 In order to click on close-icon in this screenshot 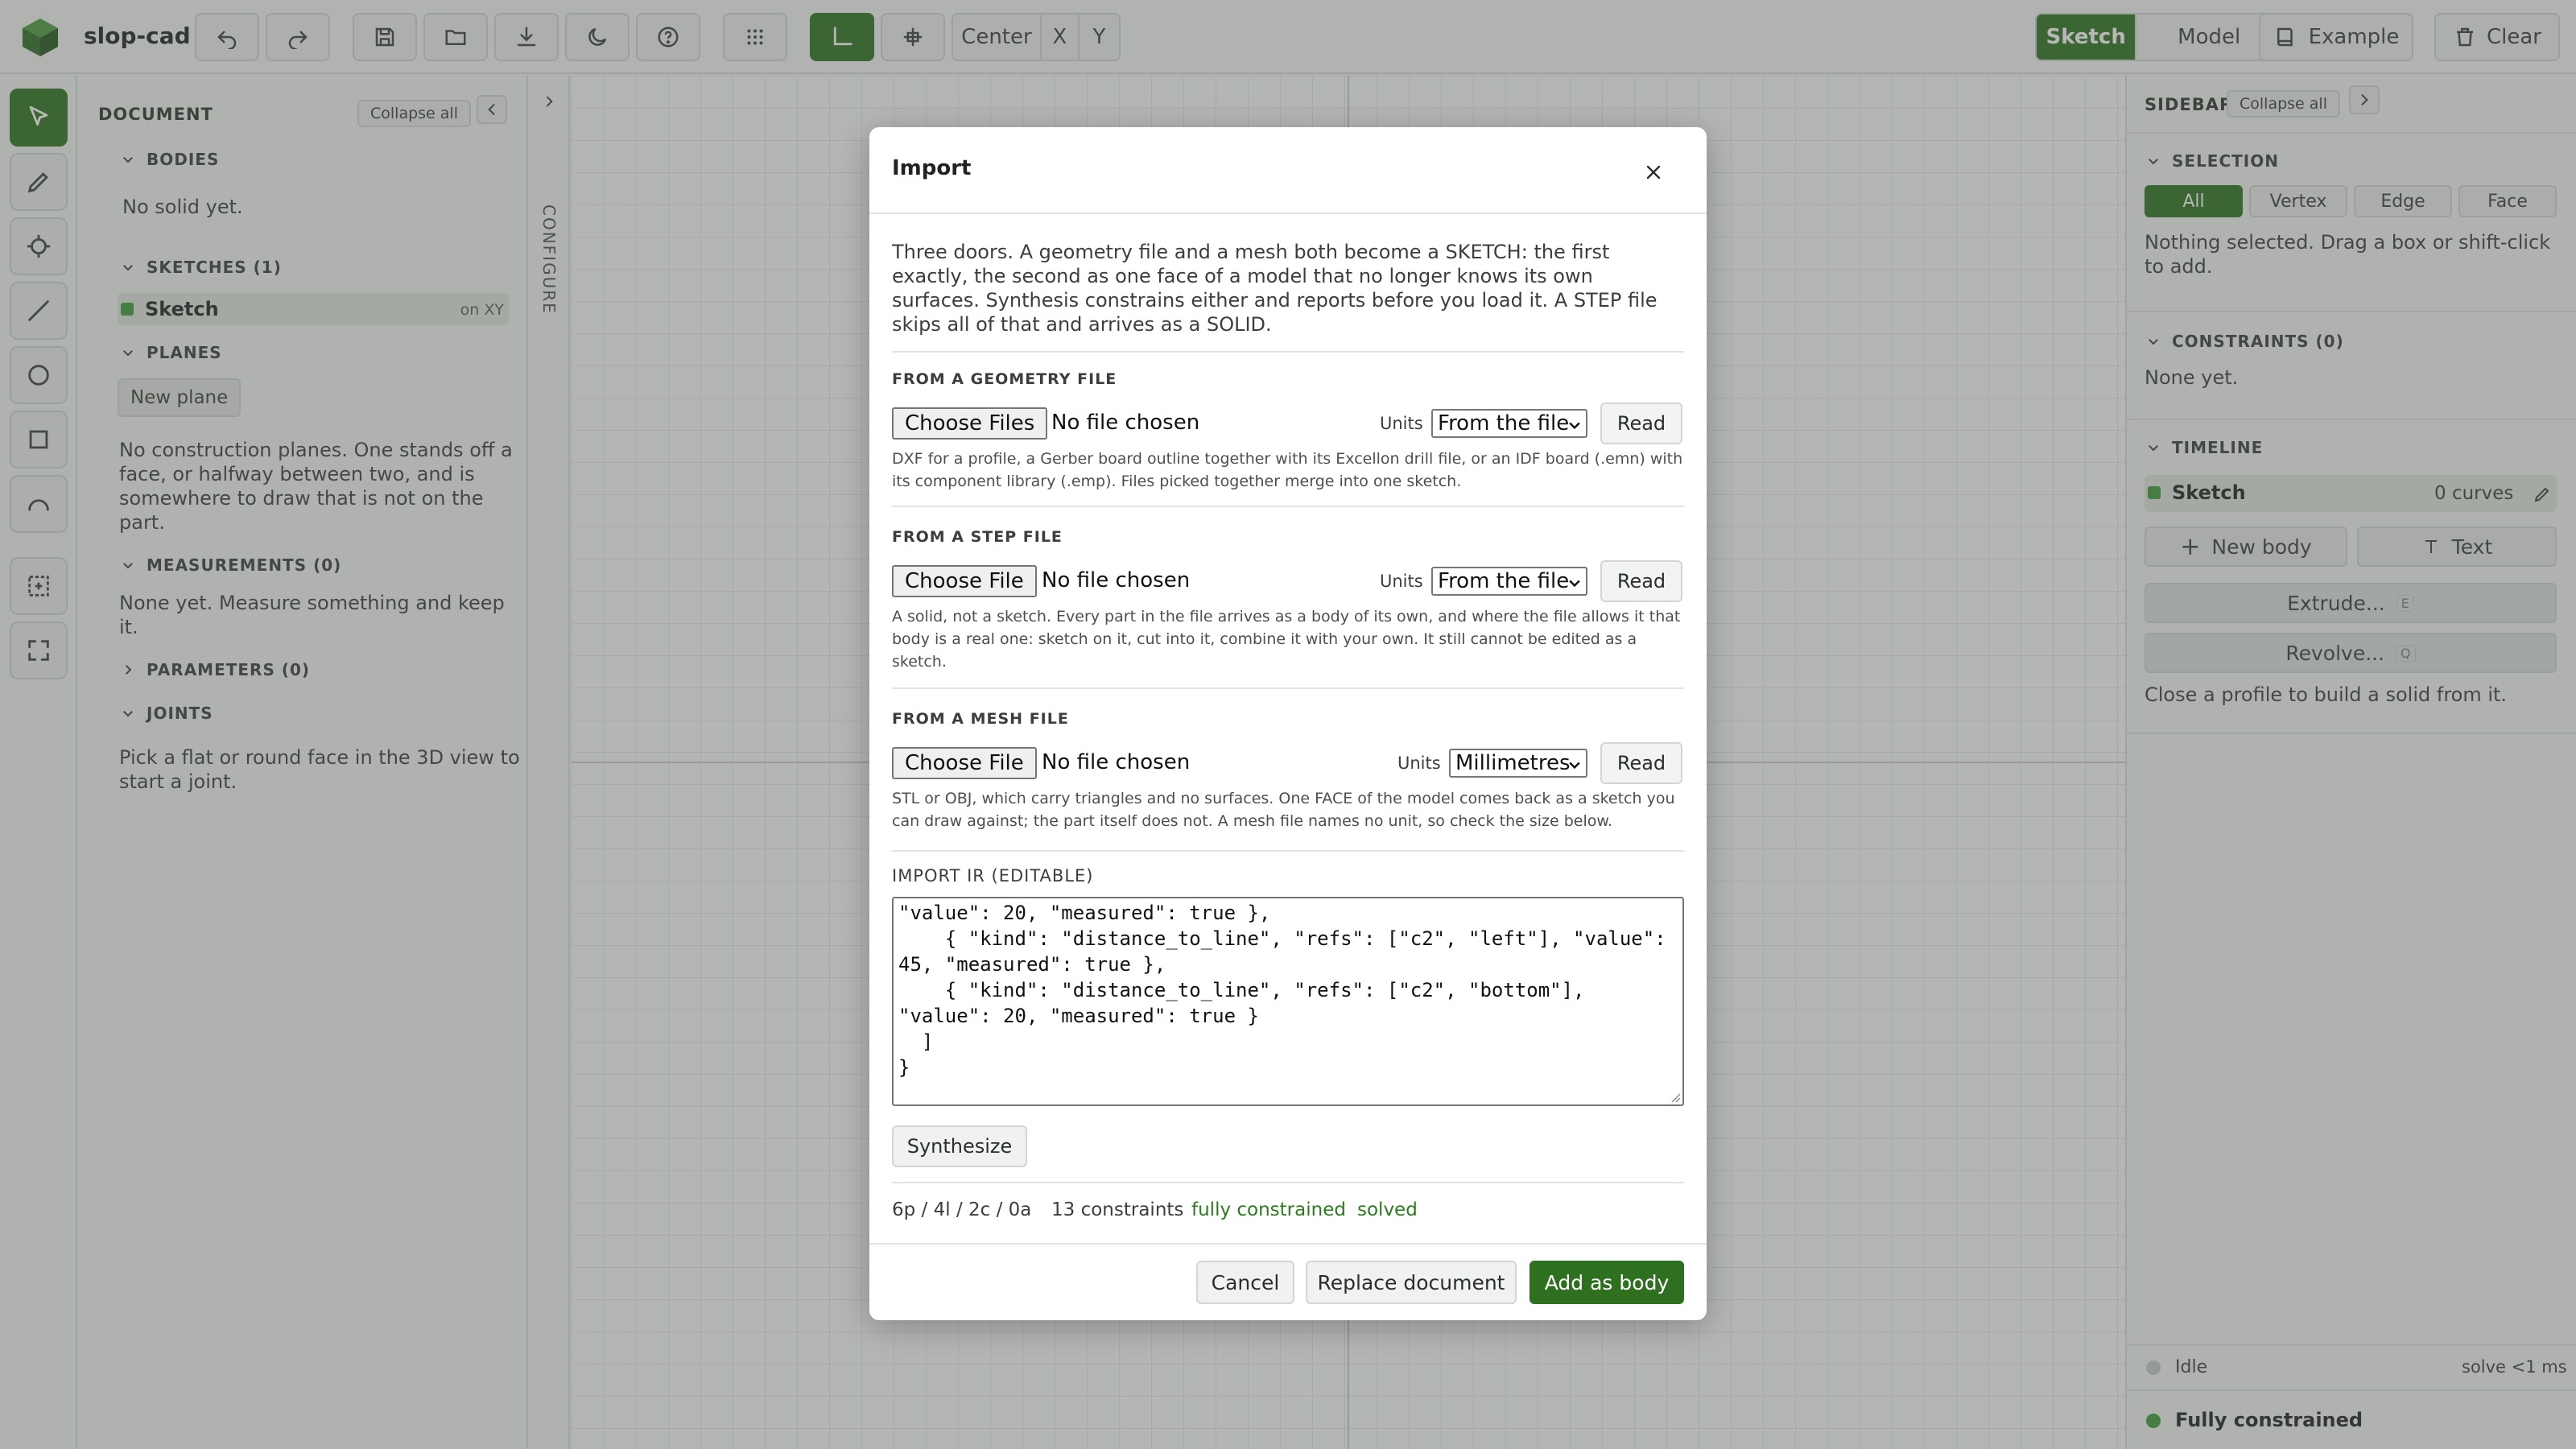, I will do `click(1653, 172)`.